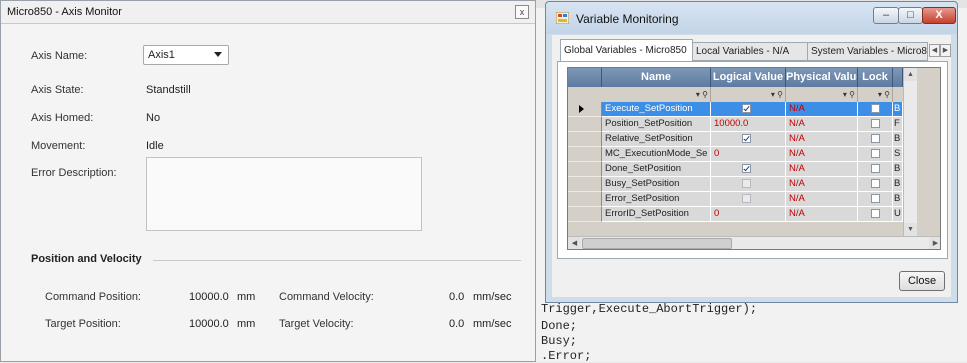 The width and height of the screenshot is (967, 363). Describe the element at coordinates (939, 15) in the screenshot. I see `close-window-button: X` at that location.